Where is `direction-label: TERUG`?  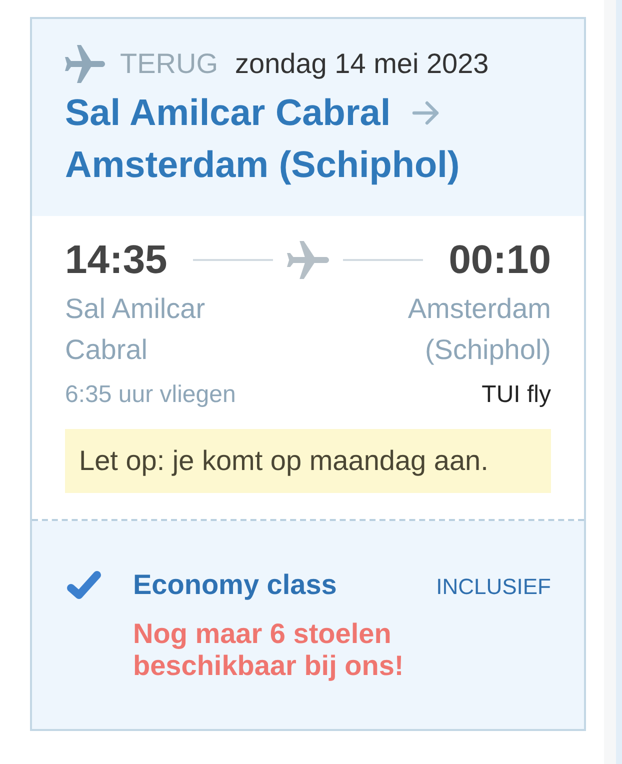 direction-label: TERUG is located at coordinates (169, 64).